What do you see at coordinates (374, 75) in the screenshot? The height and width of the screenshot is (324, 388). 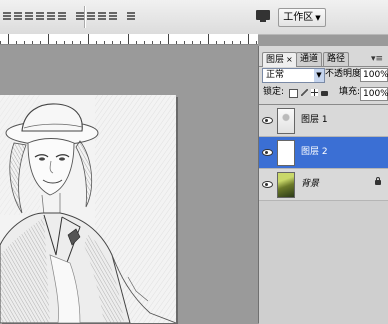 I see `opacity-field: 100%` at bounding box center [374, 75].